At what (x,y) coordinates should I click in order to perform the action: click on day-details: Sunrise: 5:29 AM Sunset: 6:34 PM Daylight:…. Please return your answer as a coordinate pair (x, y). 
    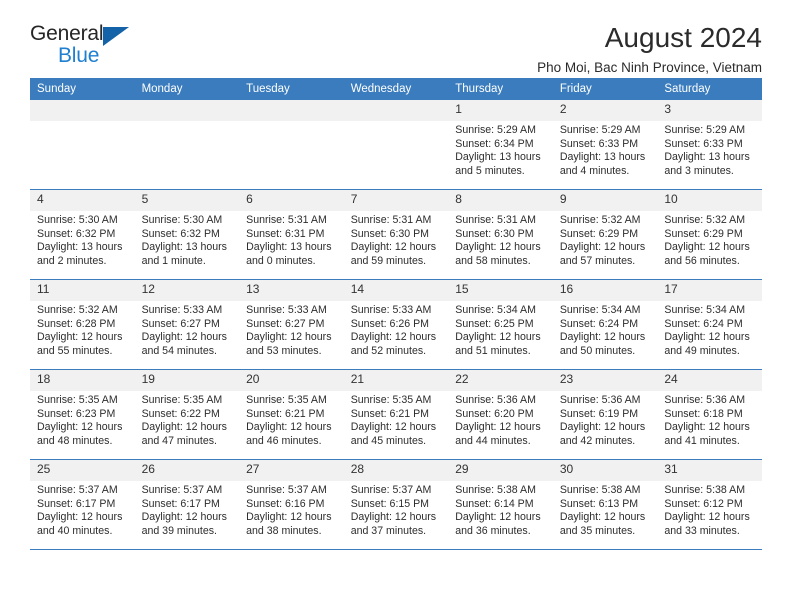
    Looking at the image, I should click on (500, 149).